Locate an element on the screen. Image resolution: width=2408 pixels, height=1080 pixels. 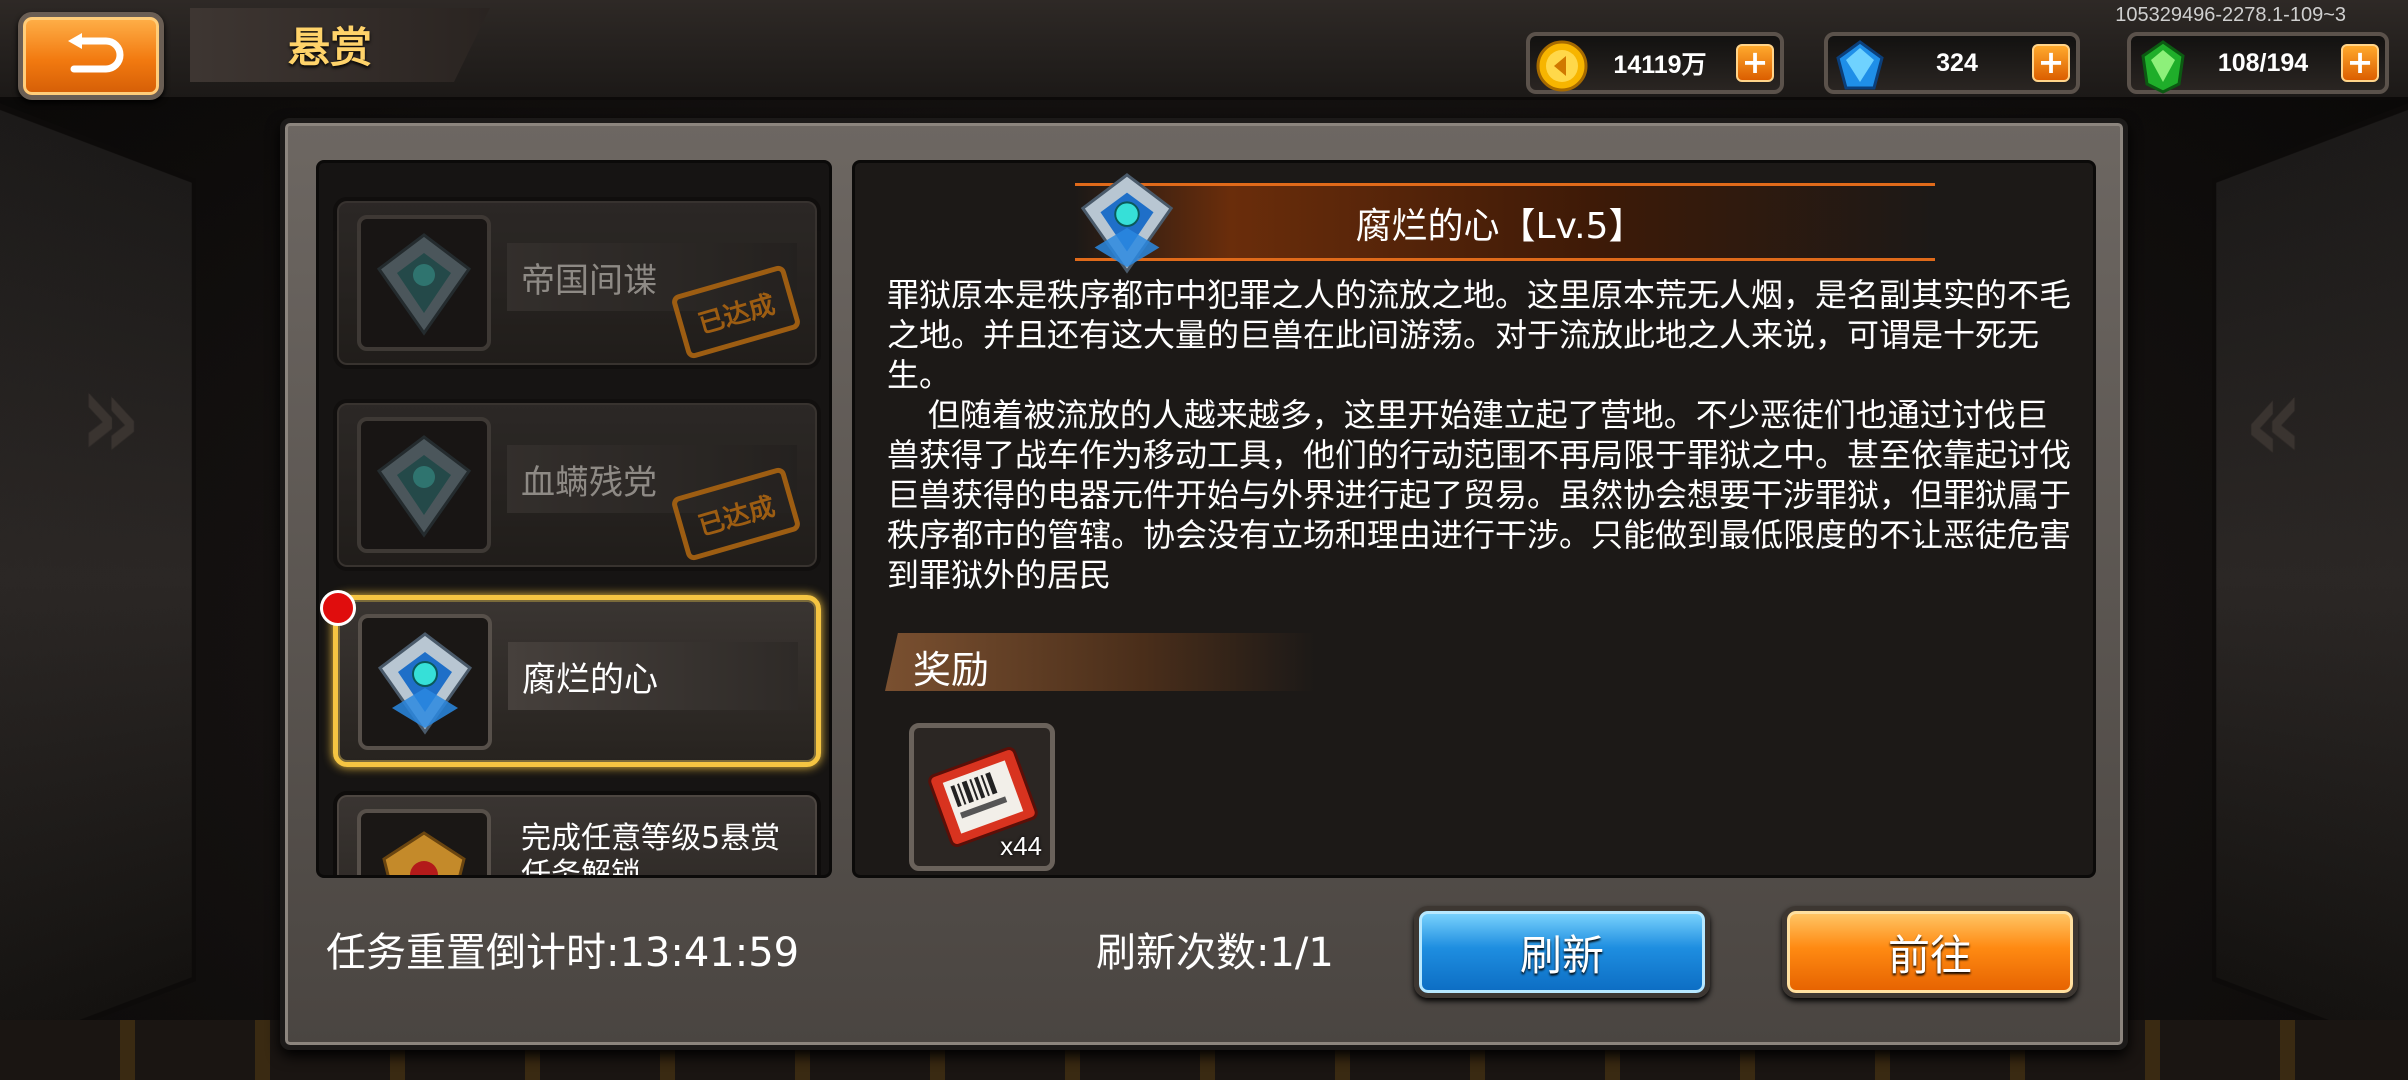
go-button: 前往 is located at coordinates (1930, 952).